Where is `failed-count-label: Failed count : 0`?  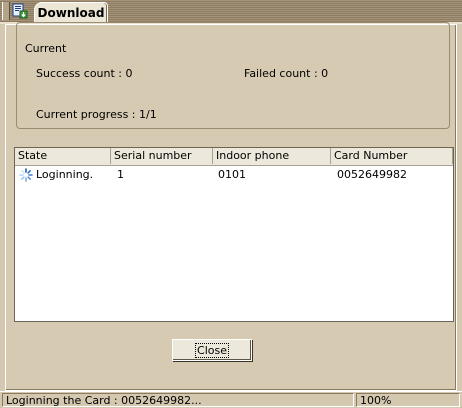 failed-count-label: Failed count : 0 is located at coordinates (286, 73).